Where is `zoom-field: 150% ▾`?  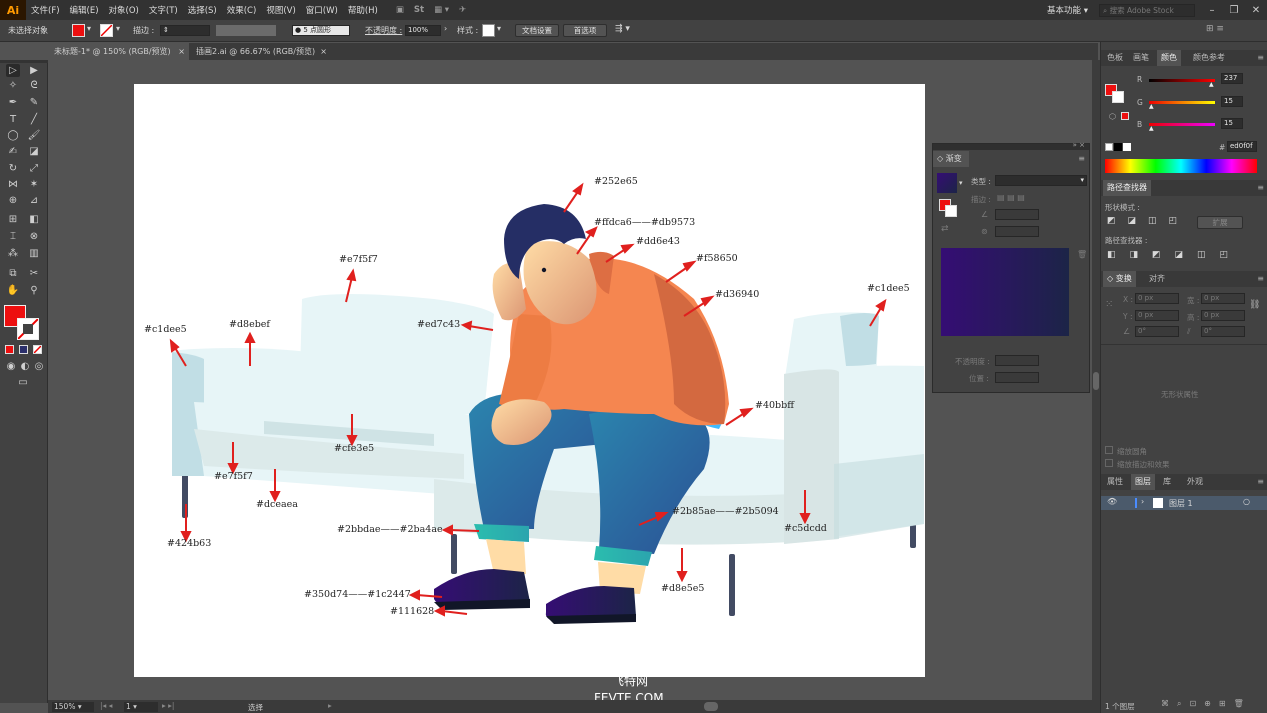 zoom-field: 150% ▾ is located at coordinates (73, 707).